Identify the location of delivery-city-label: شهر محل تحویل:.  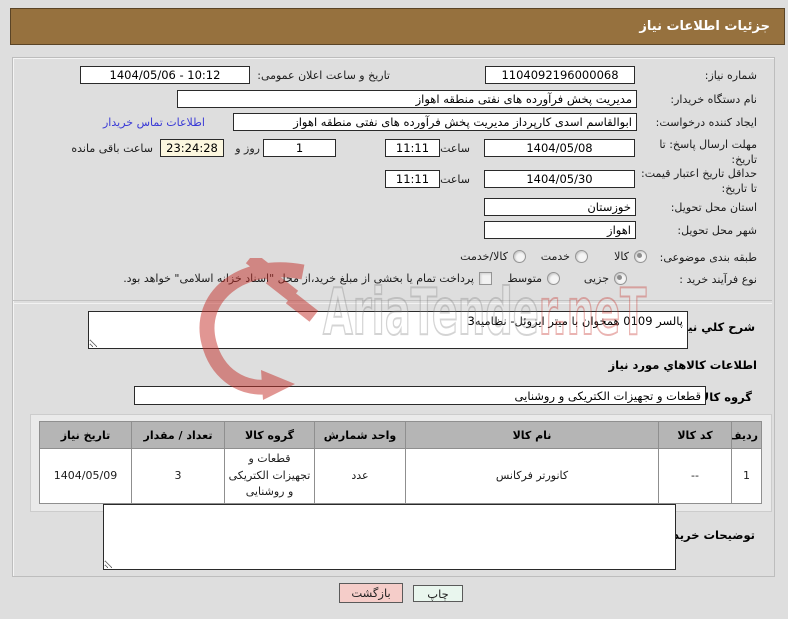
(717, 230).